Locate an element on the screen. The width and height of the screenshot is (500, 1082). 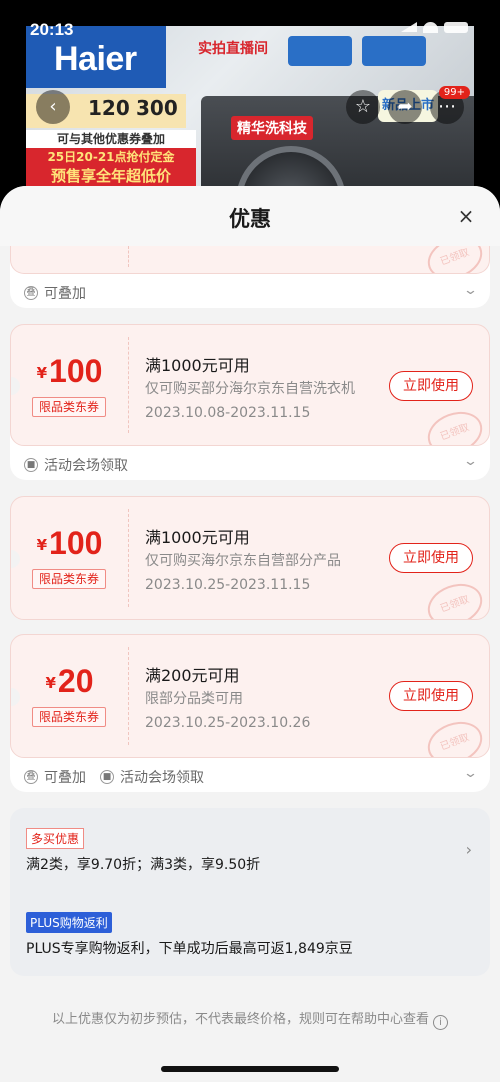
disclaimer: 以上优惠仅为初步预估，不代表最终价格，规则可在帮助中心查看 i is located at coordinates (250, 1019).